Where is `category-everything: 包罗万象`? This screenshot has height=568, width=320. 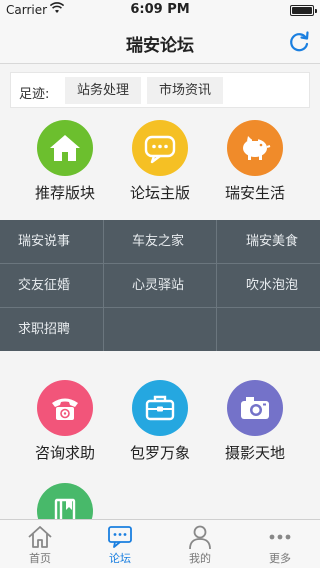
category-everything: 包罗万象 is located at coordinates (160, 421).